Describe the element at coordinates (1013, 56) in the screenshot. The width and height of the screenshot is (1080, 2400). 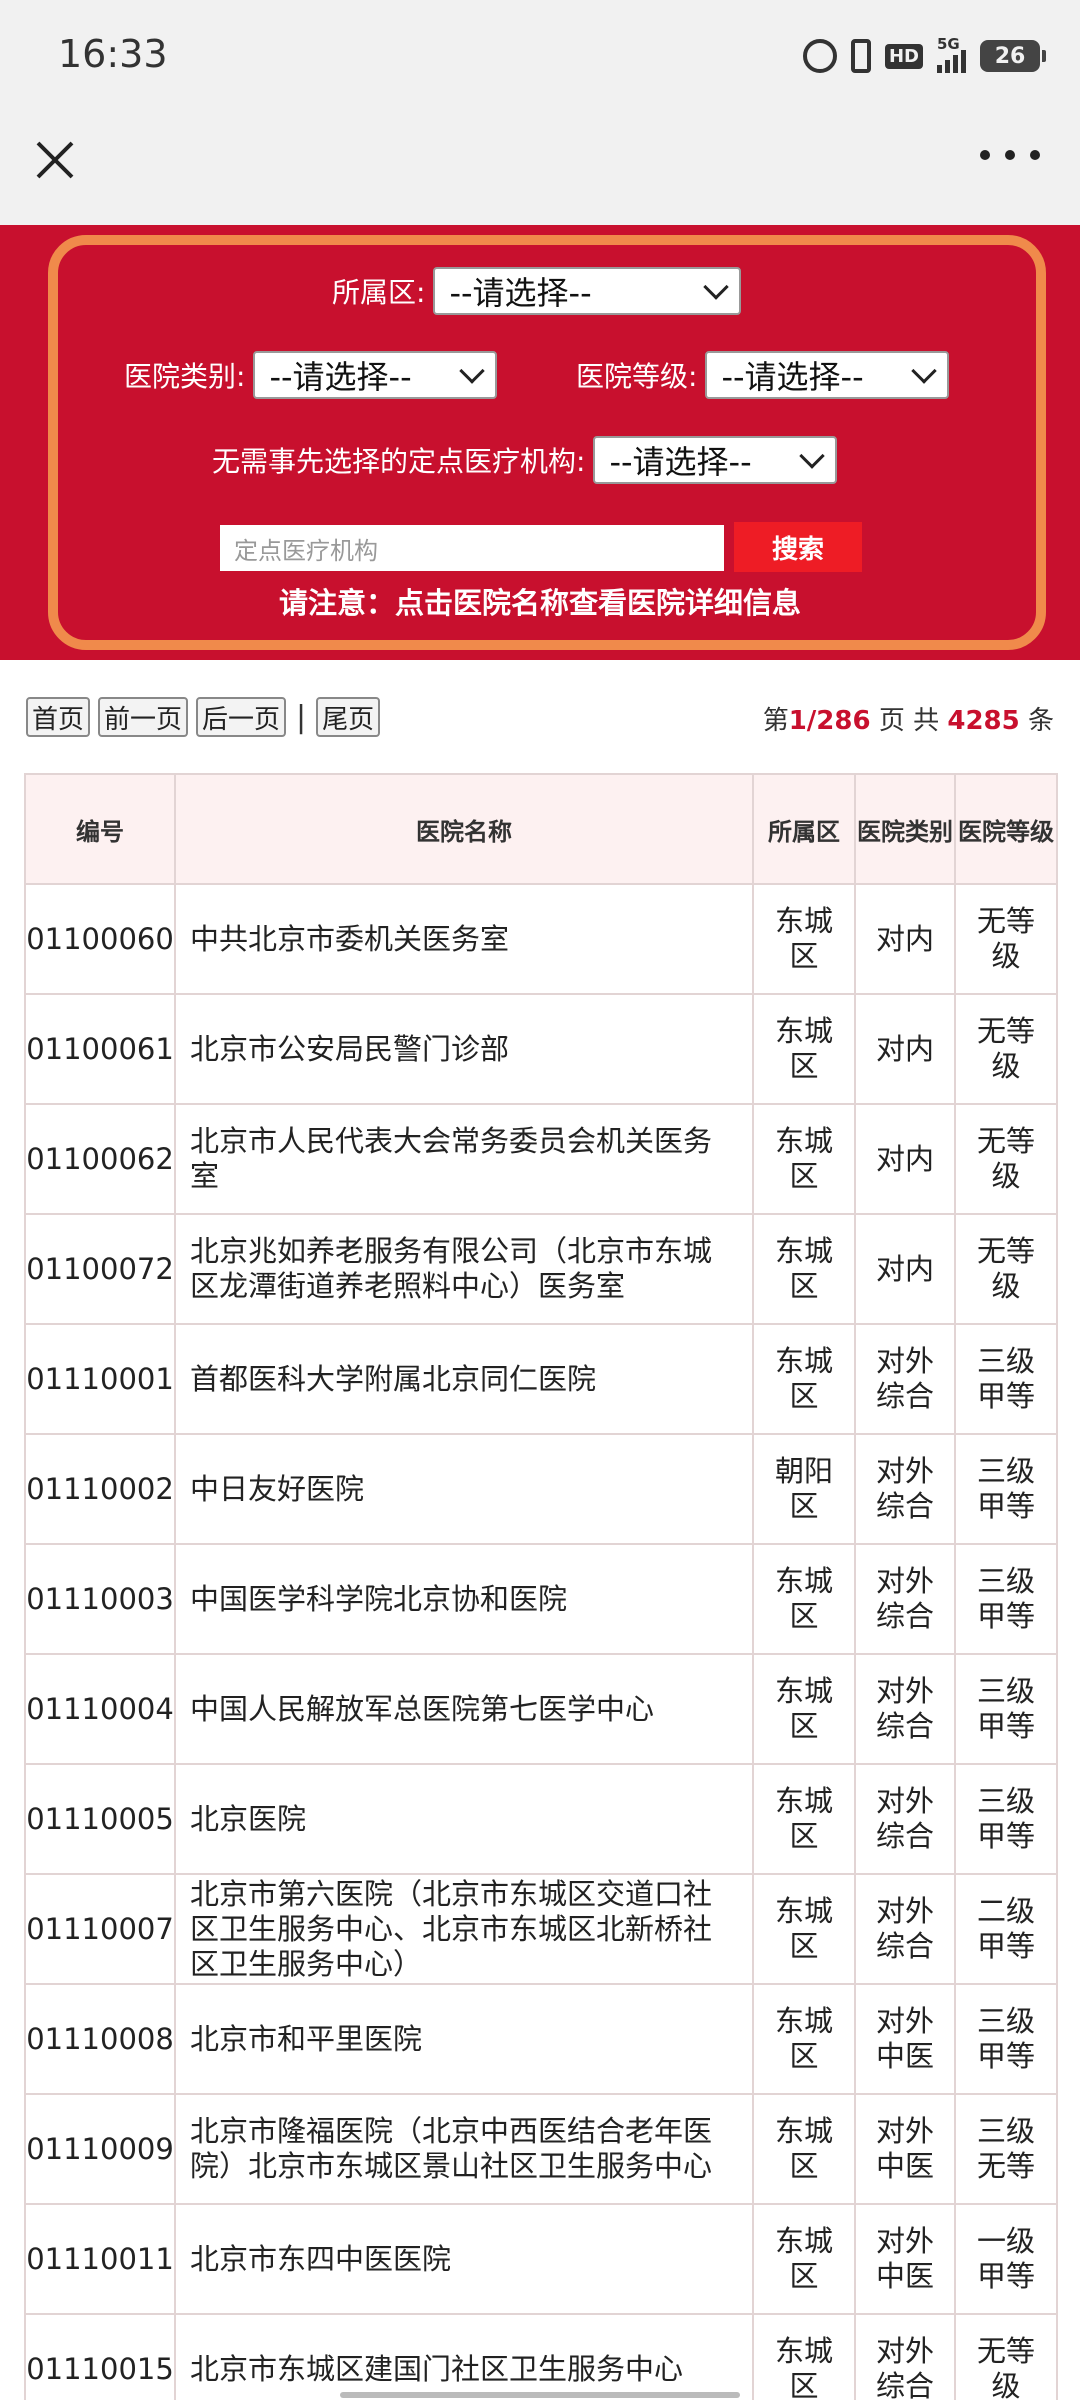
I see `battery-icon: 26` at that location.